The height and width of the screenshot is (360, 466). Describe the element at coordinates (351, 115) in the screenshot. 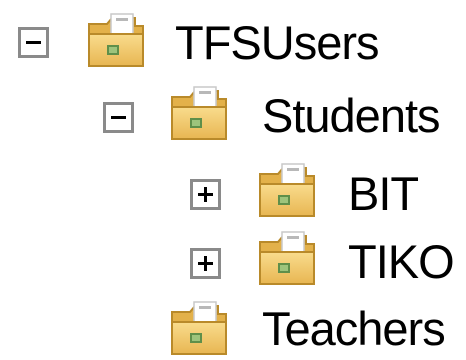

I see `tree-node-label: Students` at that location.